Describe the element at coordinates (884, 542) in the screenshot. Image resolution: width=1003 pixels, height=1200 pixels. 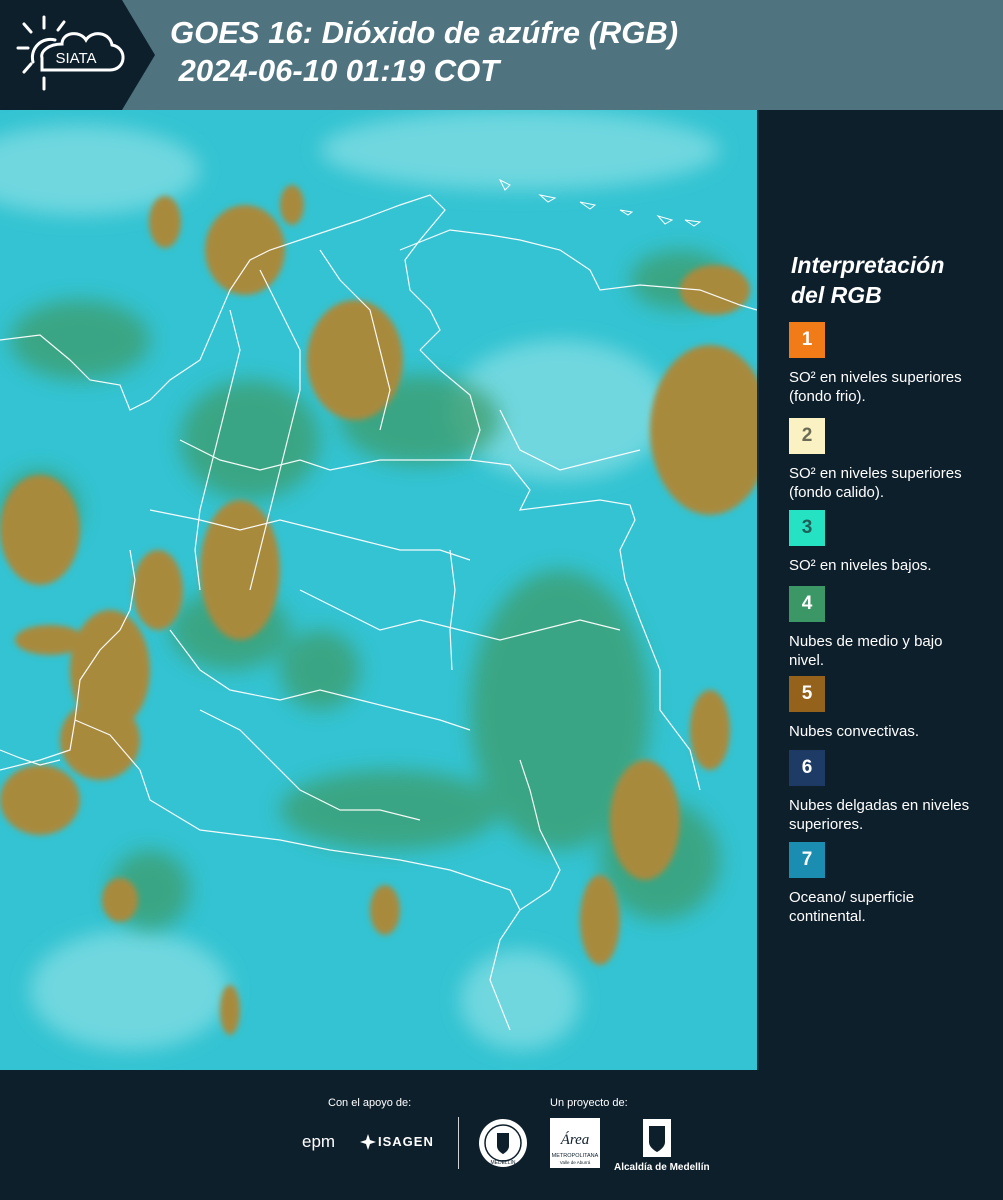
I see `legend-item-3: 3 SO² en niveles bajos.` at that location.